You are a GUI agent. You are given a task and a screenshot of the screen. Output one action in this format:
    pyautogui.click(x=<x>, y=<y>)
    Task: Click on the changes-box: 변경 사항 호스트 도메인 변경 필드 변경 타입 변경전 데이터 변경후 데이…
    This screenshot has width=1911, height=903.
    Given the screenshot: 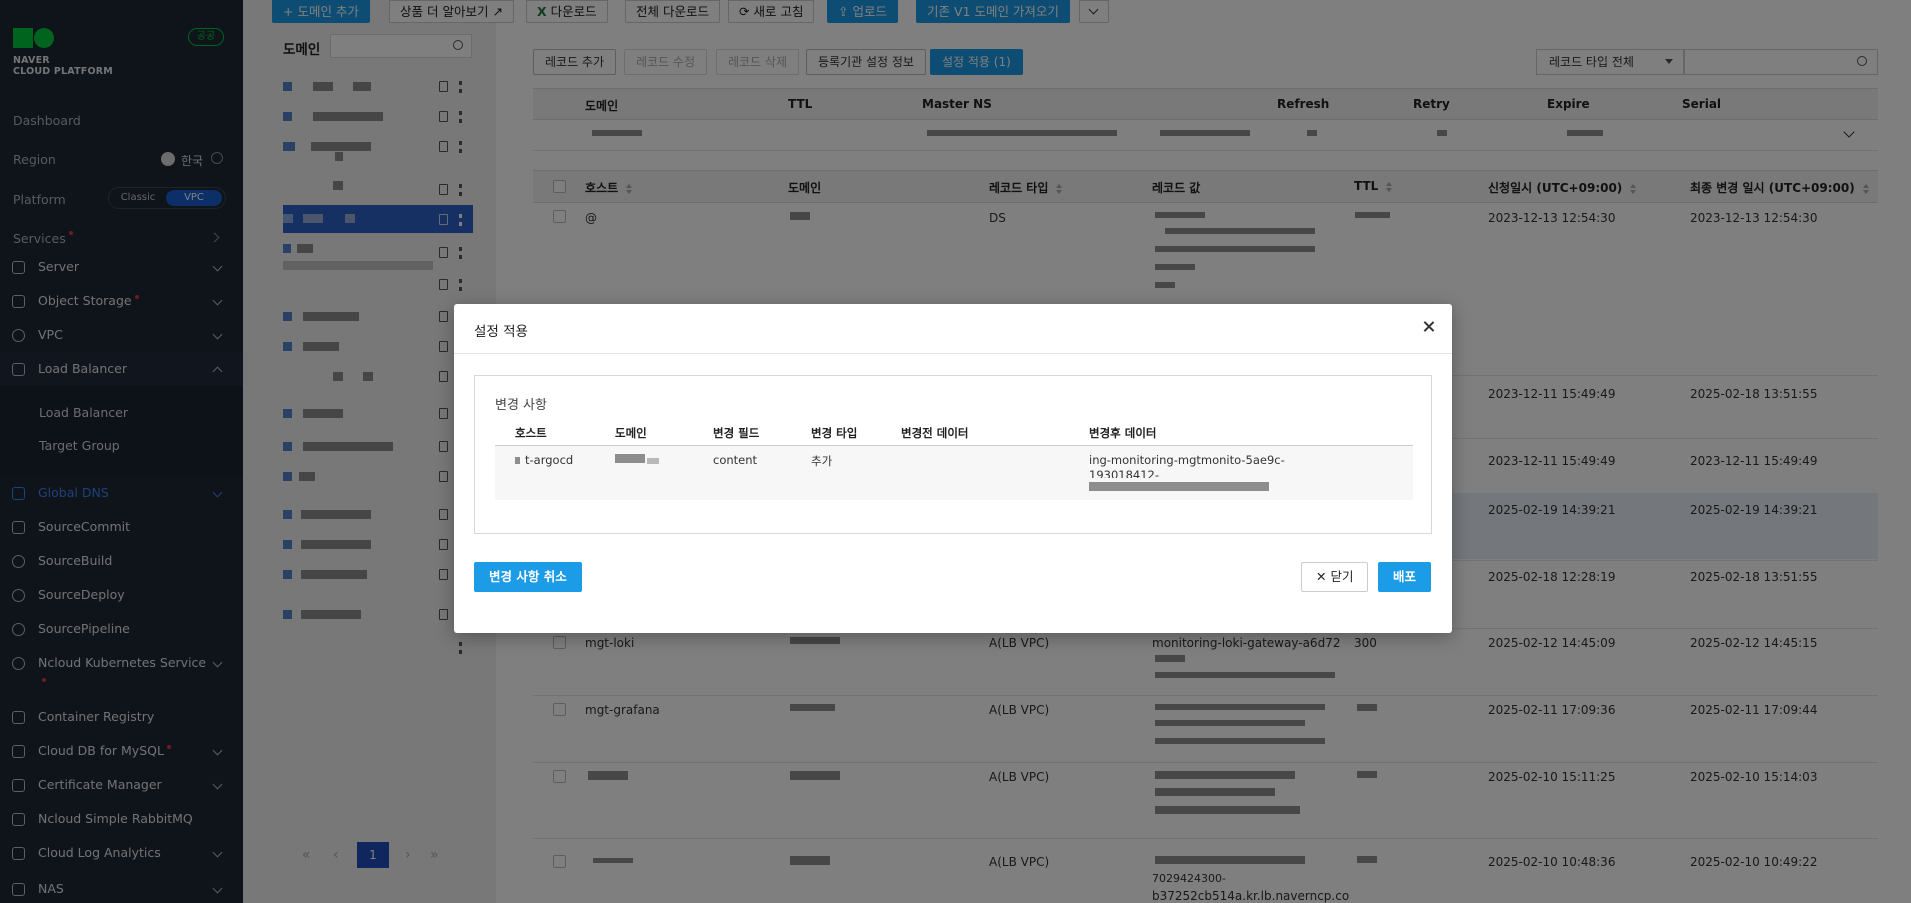 What is the action you would take?
    pyautogui.click(x=953, y=454)
    